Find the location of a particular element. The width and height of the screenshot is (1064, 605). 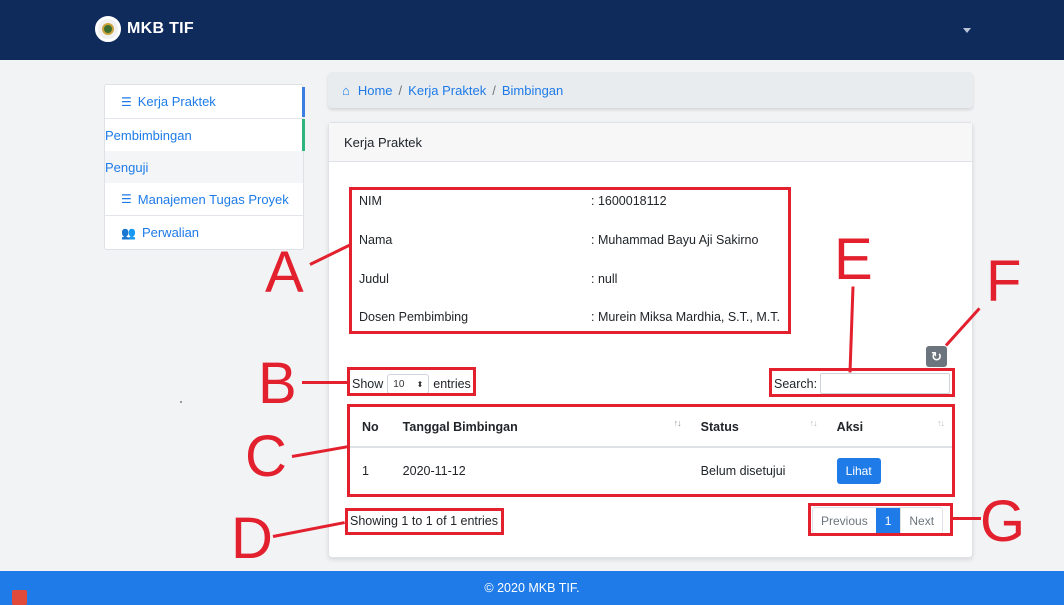

breadcrumb-home: Home is located at coordinates (375, 90).